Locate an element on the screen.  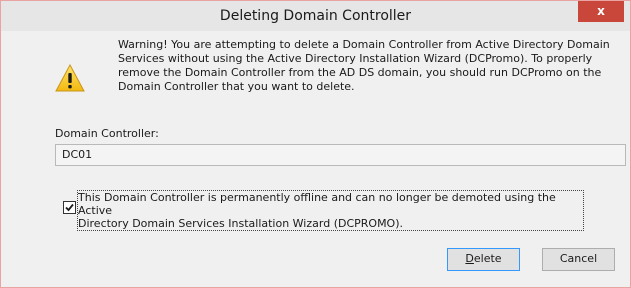
dialog-title: Deleting Domain Controller is located at coordinates (315, 16).